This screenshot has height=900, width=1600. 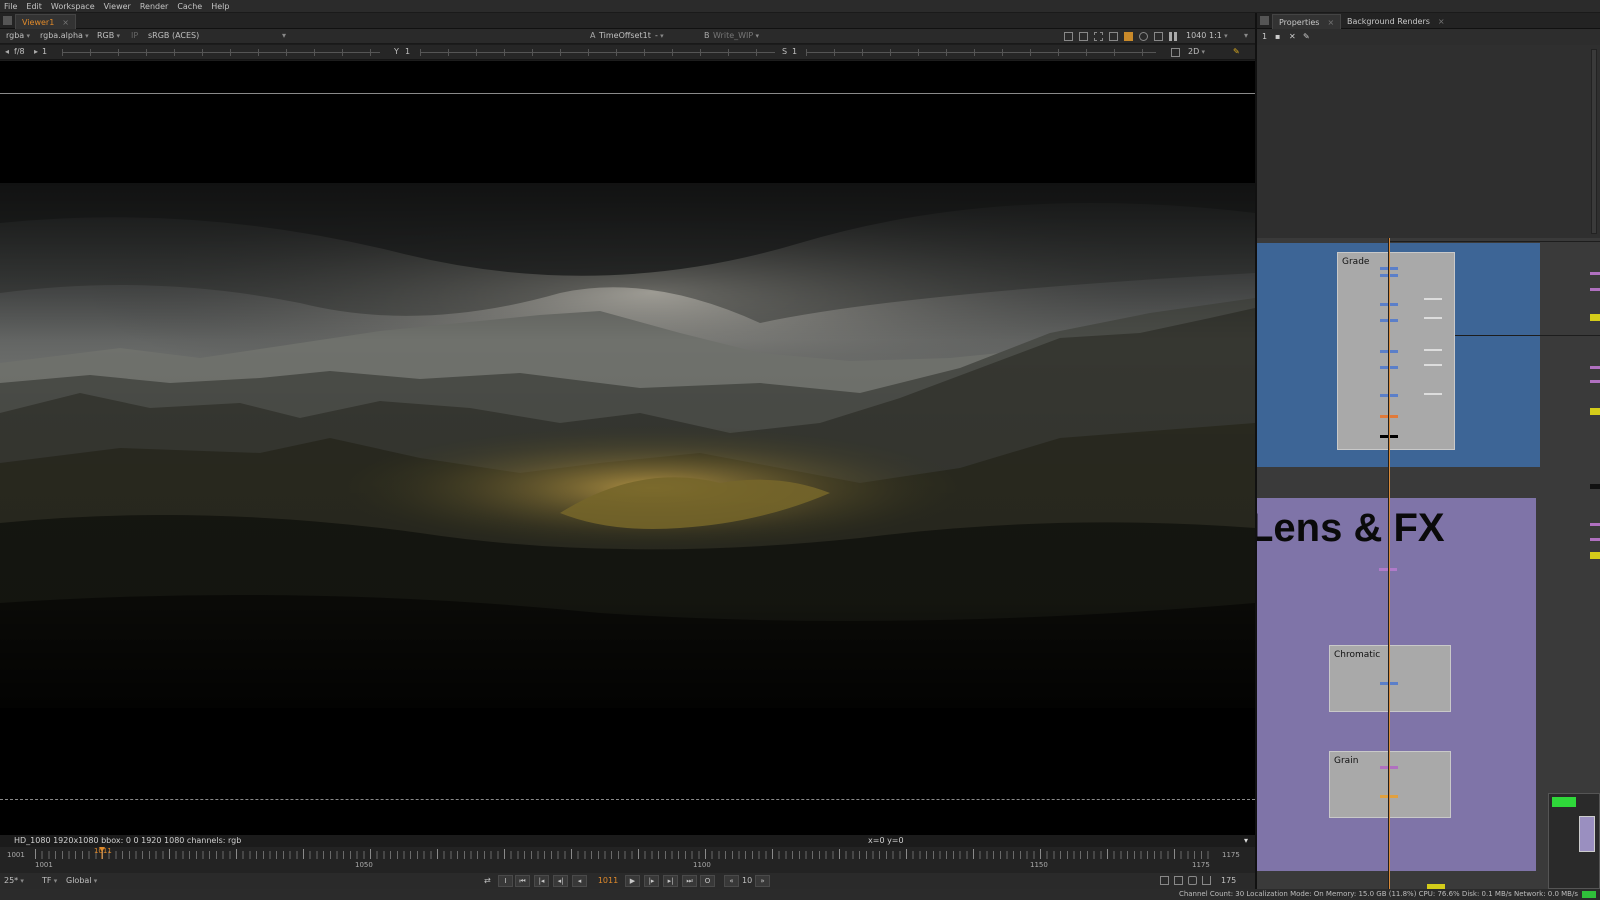 What do you see at coordinates (1158, 36) in the screenshot?
I see `proxy-icon` at bounding box center [1158, 36].